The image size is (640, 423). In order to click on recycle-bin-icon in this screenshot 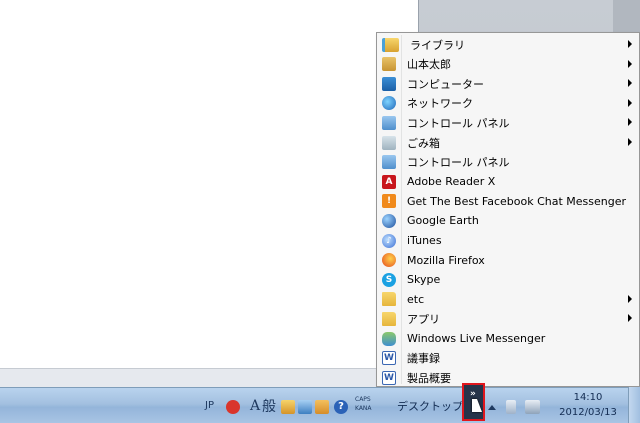, I will do `click(389, 142)`.